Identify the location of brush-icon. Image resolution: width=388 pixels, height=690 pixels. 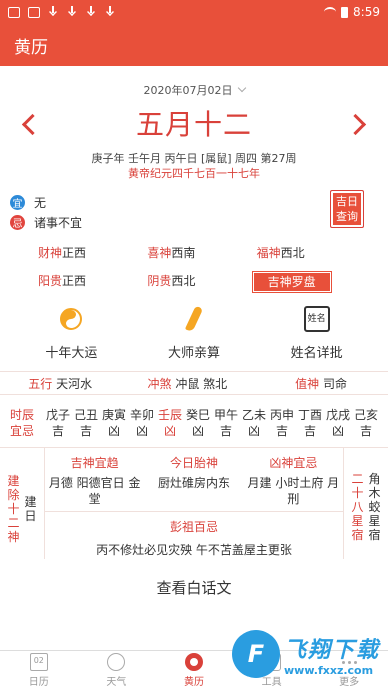
(194, 319).